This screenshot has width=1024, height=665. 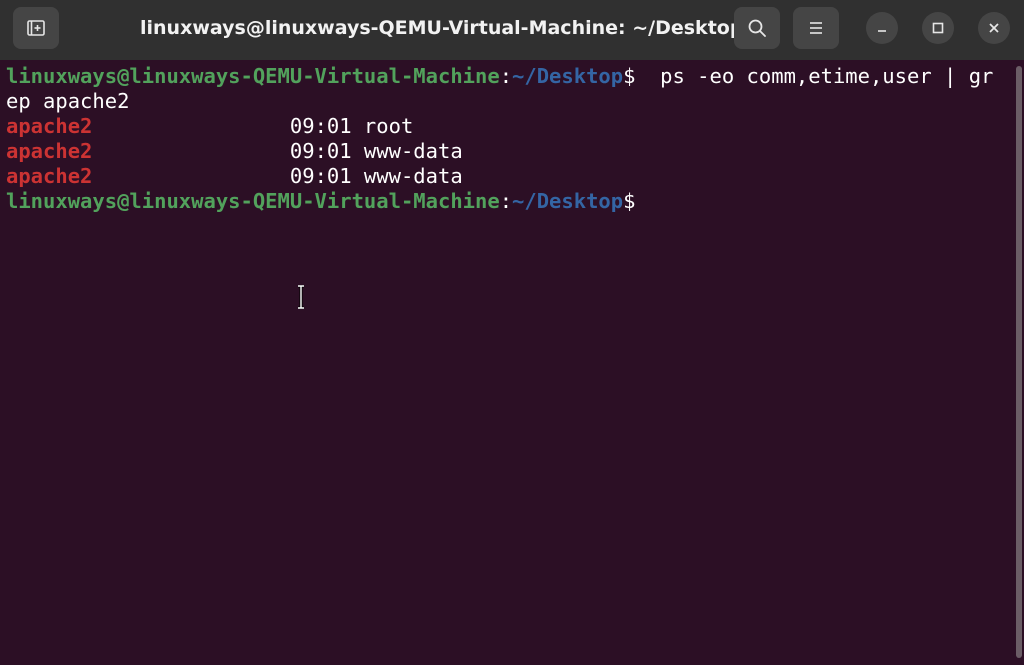 What do you see at coordinates (882, 28) in the screenshot?
I see `minimize-button` at bounding box center [882, 28].